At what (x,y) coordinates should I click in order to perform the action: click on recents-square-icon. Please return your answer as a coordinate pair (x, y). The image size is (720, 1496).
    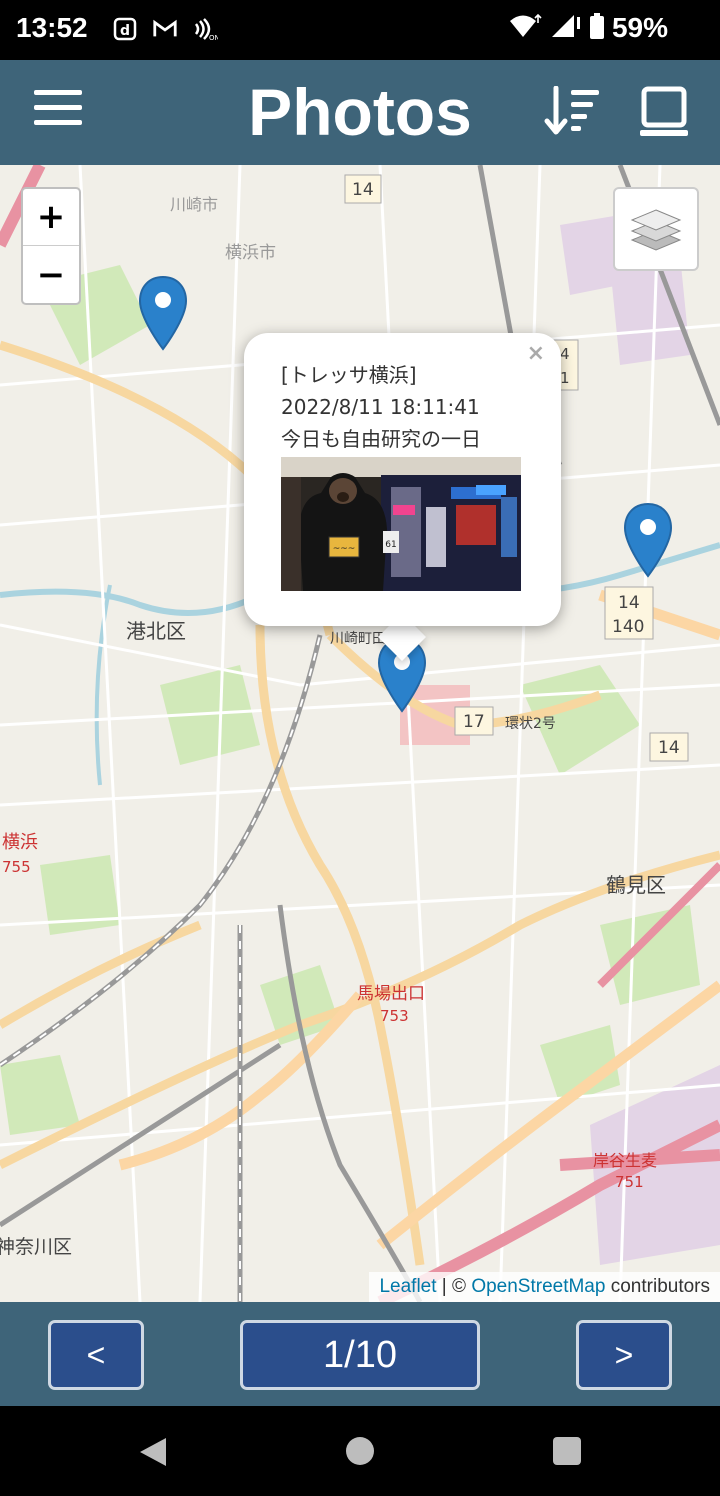
    Looking at the image, I should click on (567, 1451).